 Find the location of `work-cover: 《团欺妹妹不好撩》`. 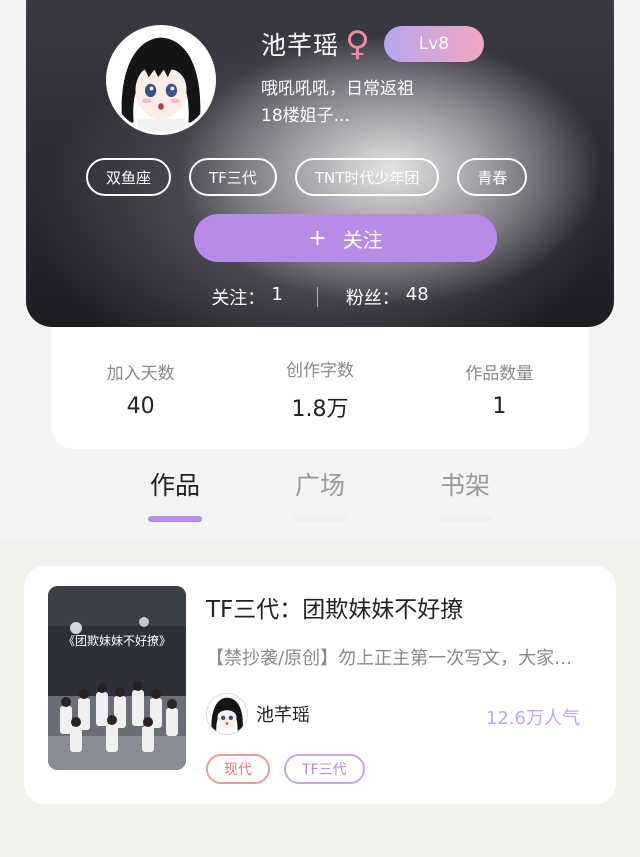

work-cover: 《团欺妹妹不好撩》 is located at coordinates (117, 678).